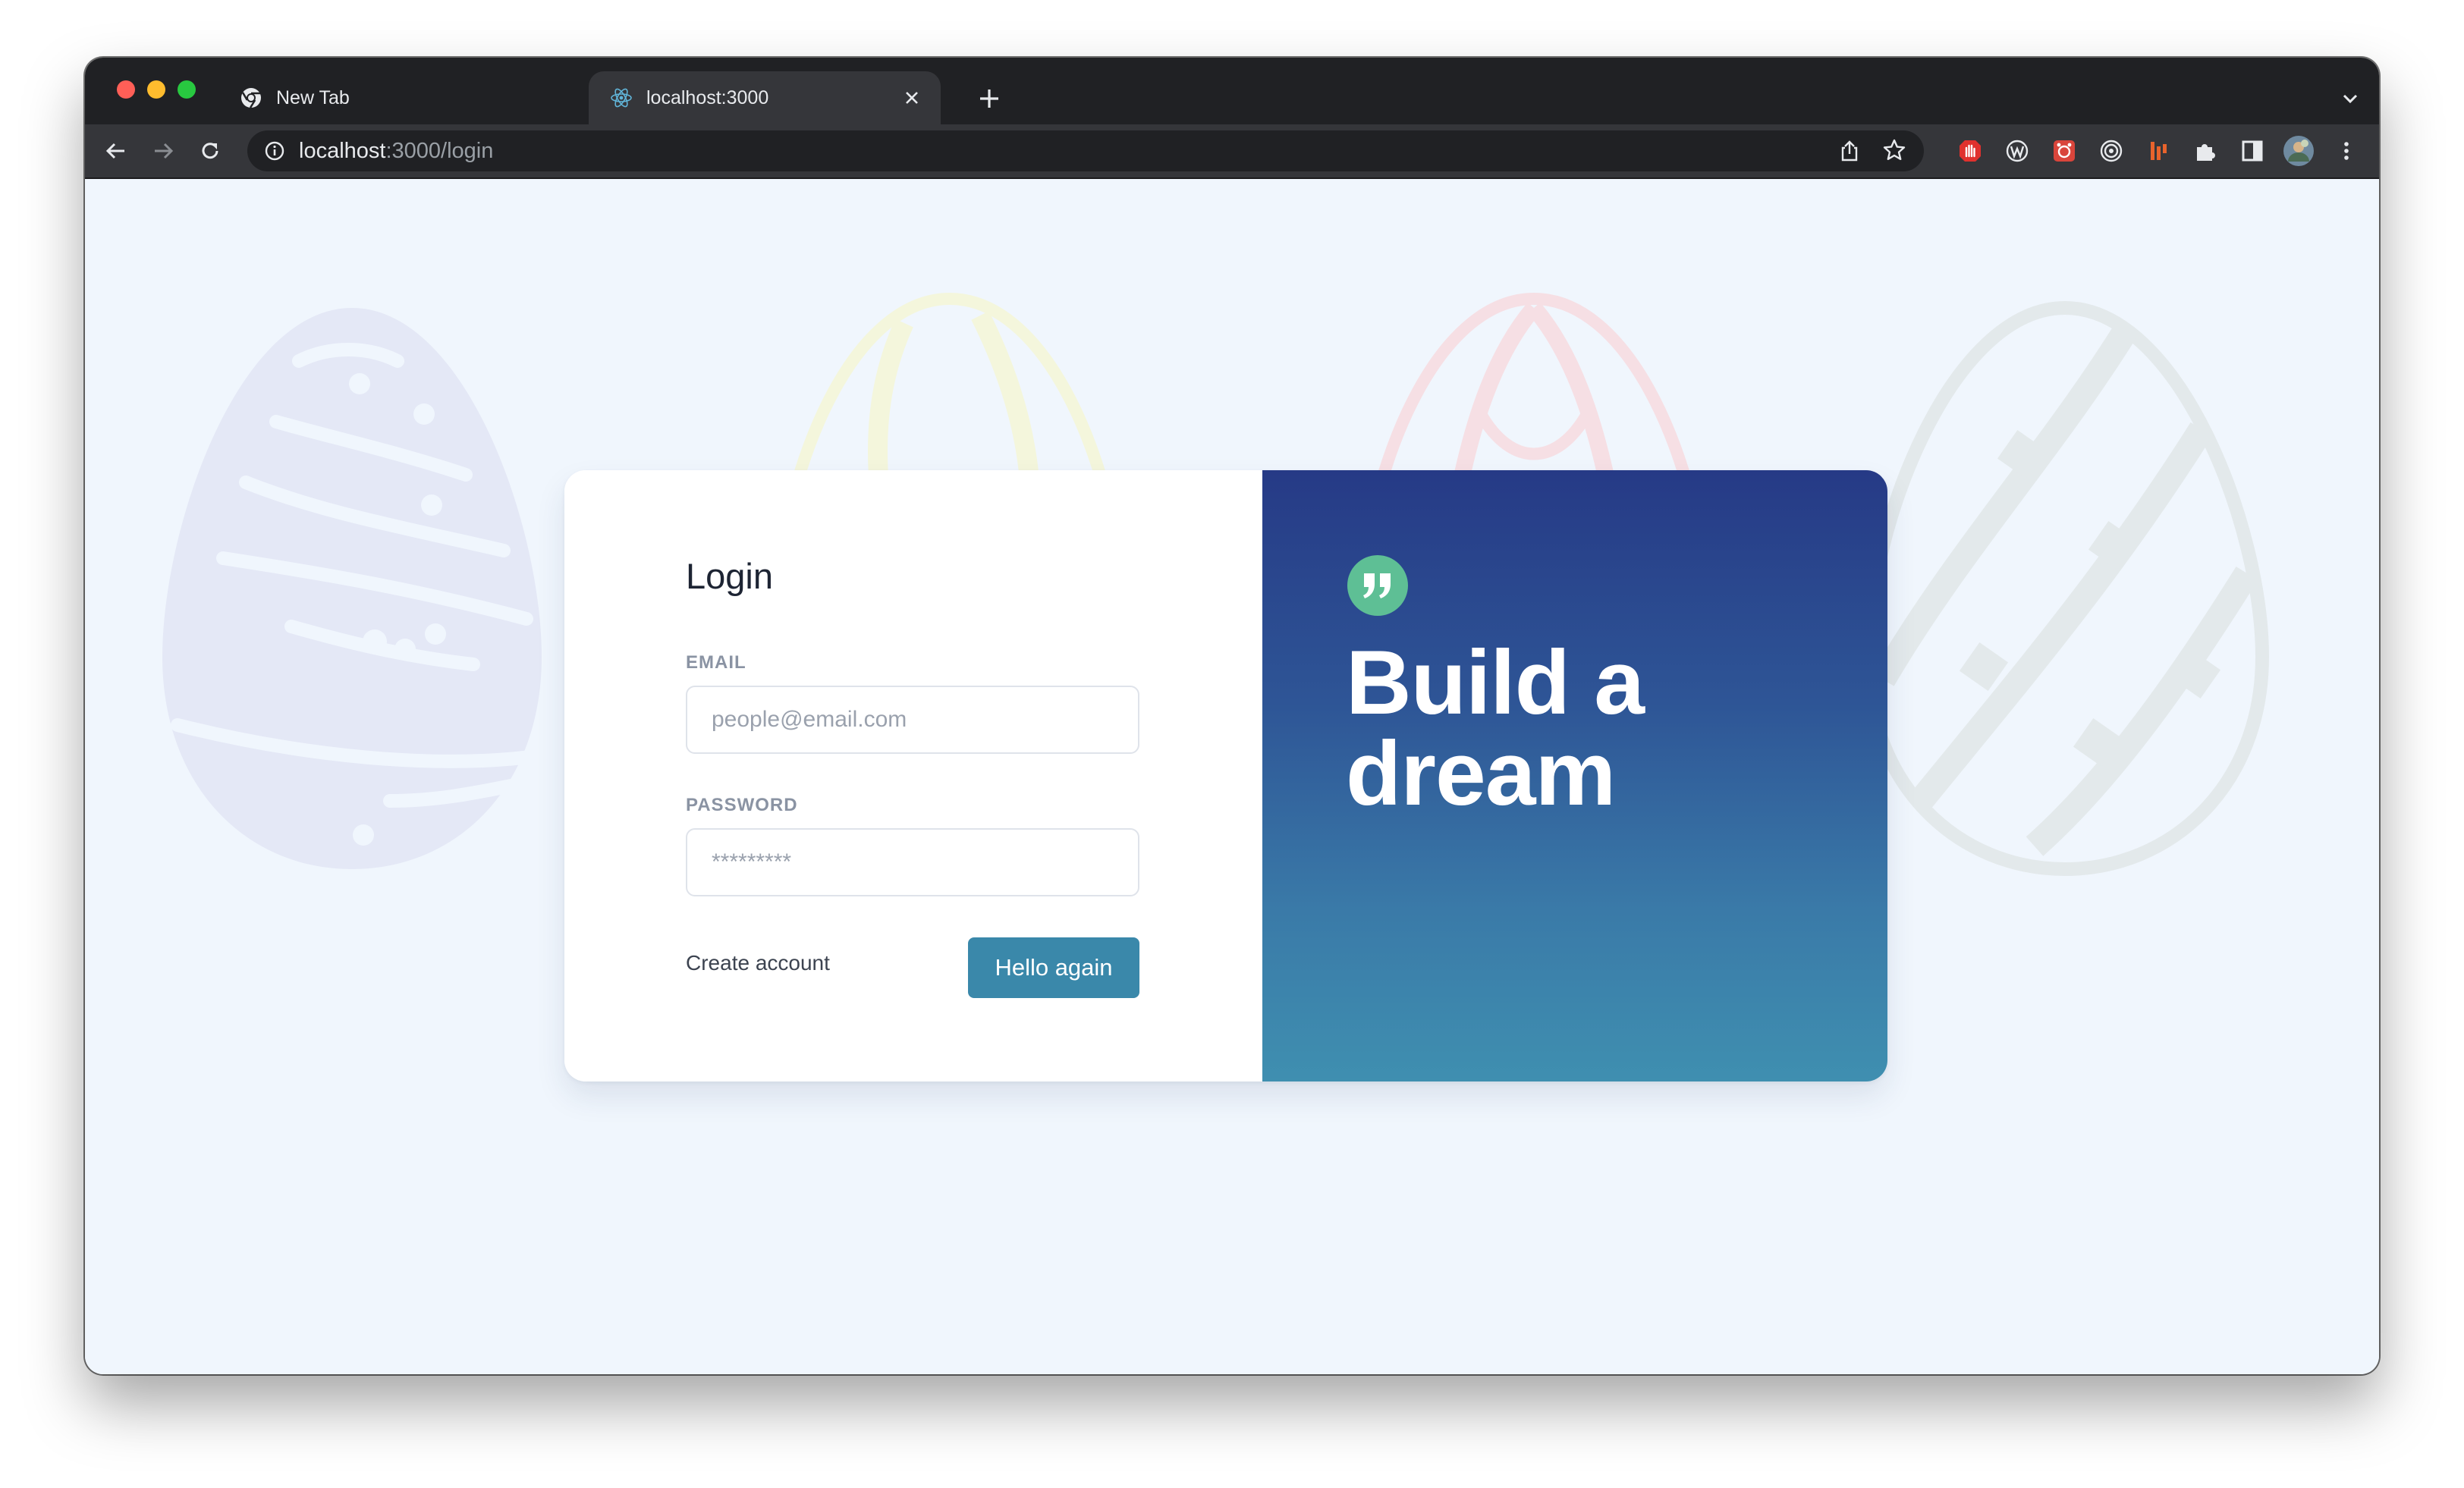 This screenshot has width=2464, height=1488. What do you see at coordinates (187, 89) in the screenshot?
I see `window-maximize-button` at bounding box center [187, 89].